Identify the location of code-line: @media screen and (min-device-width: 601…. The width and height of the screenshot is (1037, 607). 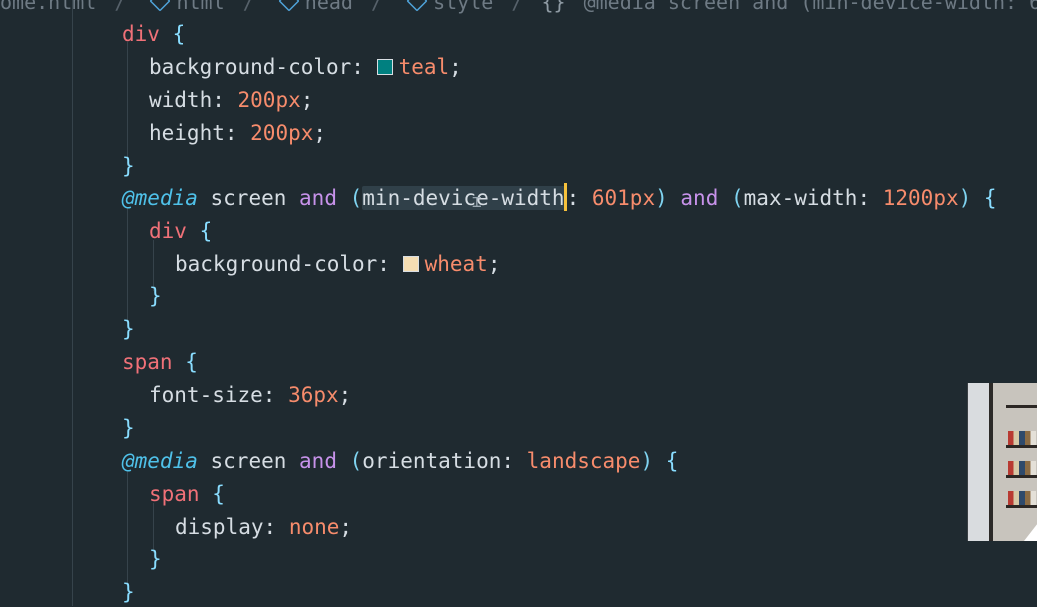
(559, 198).